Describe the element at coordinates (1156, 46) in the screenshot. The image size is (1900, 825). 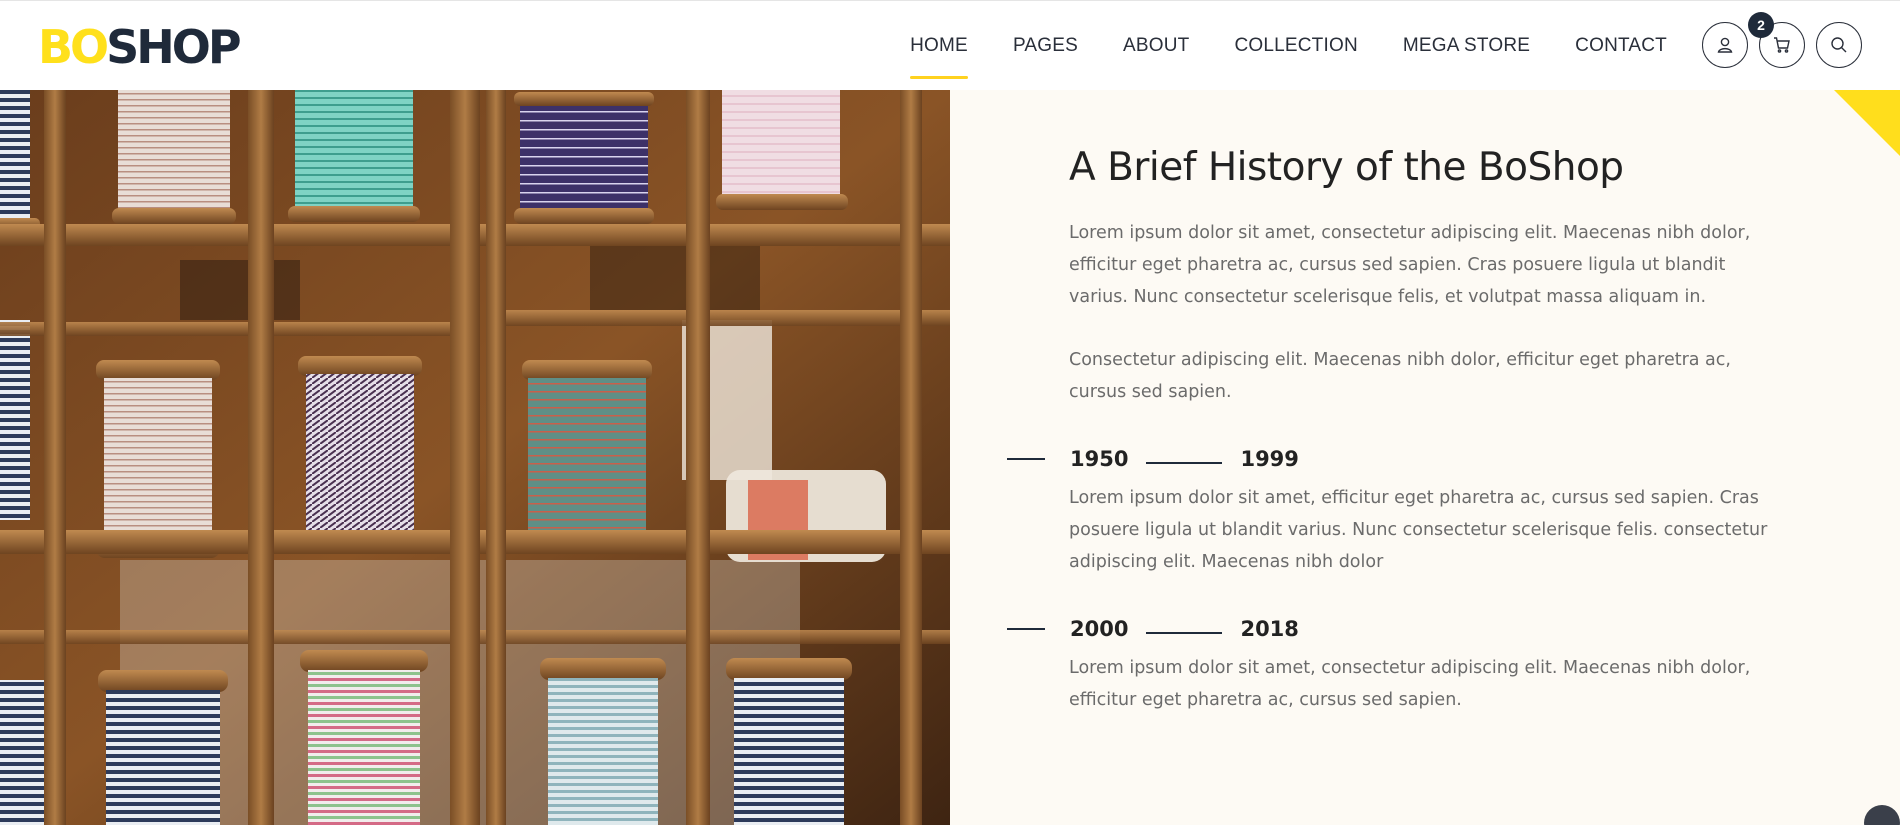
I see `nav-item-about: ABOUT` at that location.